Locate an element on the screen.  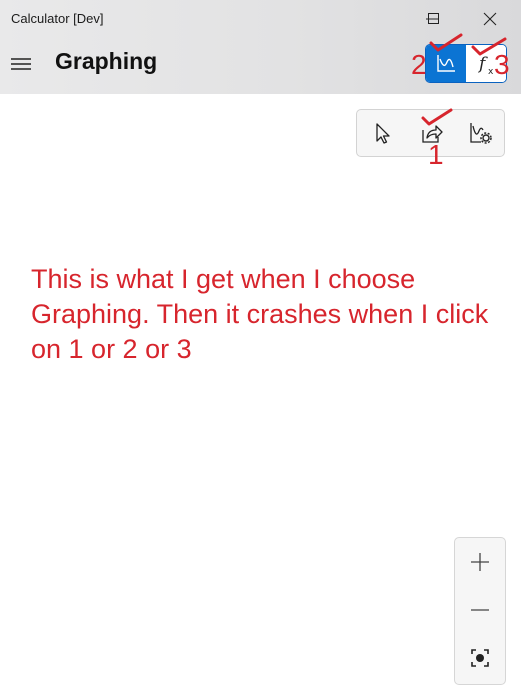
select-cursor-icon is located at coordinates (383, 133).